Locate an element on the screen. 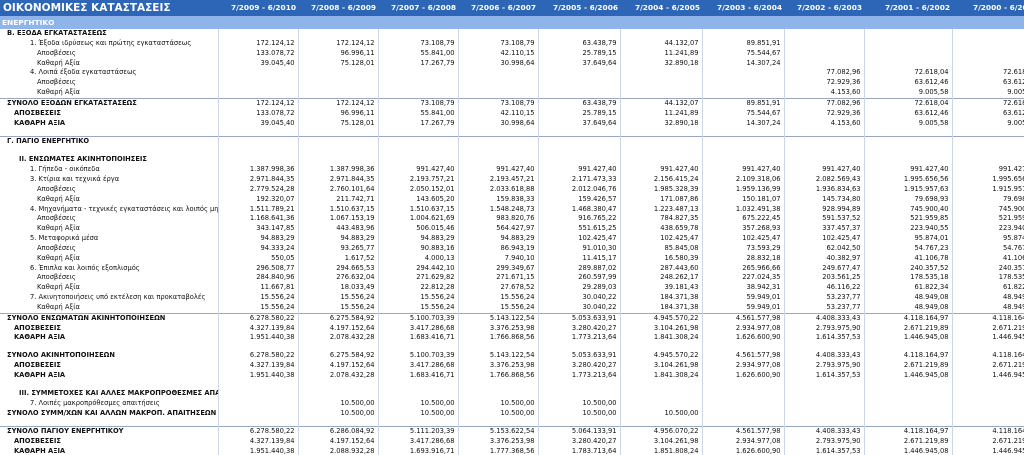 Image resolution: width=1024 pixels, height=455 pixels. period-header: 7/2007 - 6/2008 is located at coordinates (418, 8).